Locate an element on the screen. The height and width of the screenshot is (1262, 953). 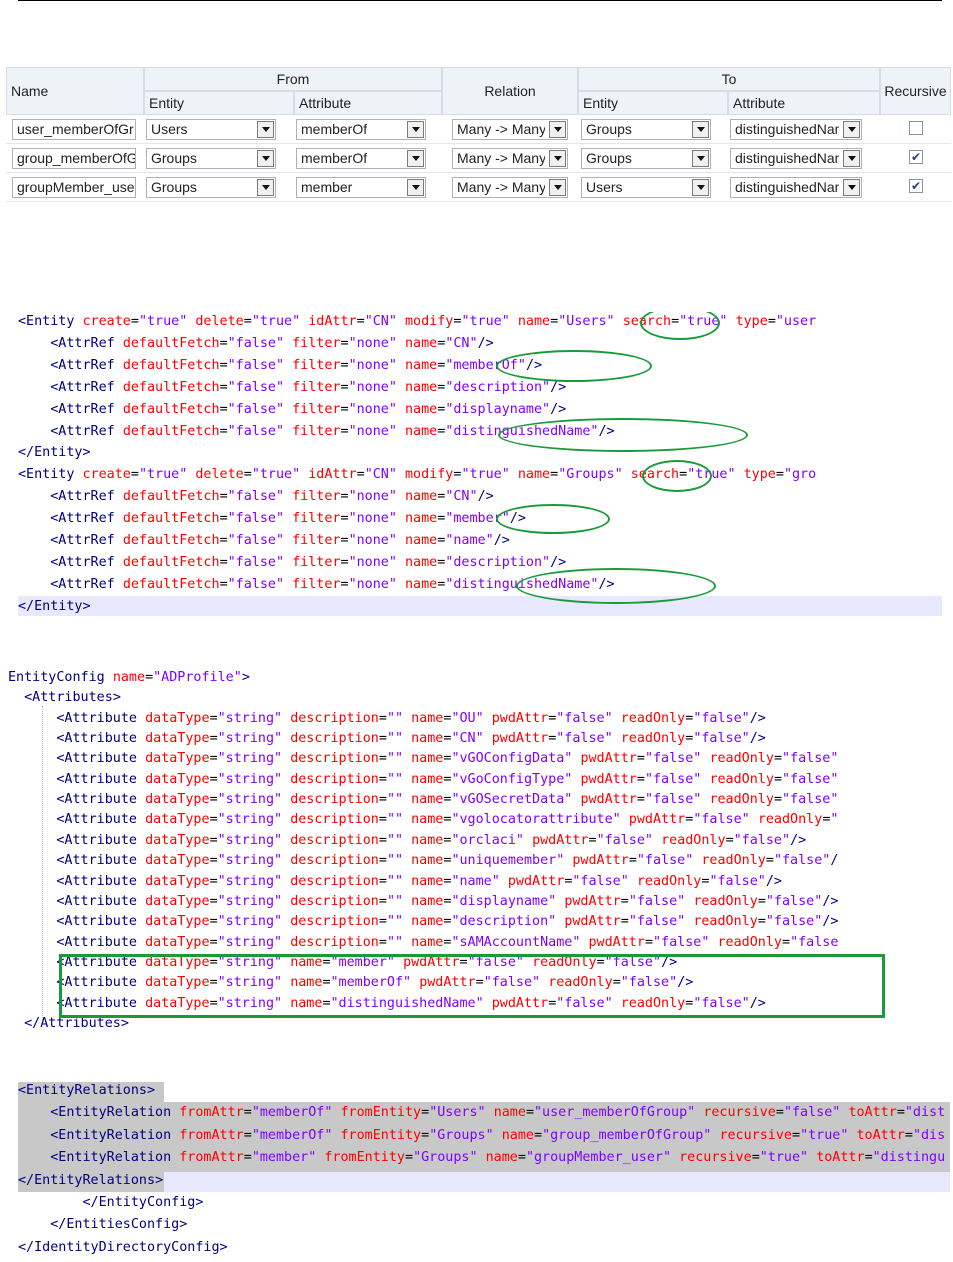
col-header-to-attribute: Attribute is located at coordinates (804, 103).